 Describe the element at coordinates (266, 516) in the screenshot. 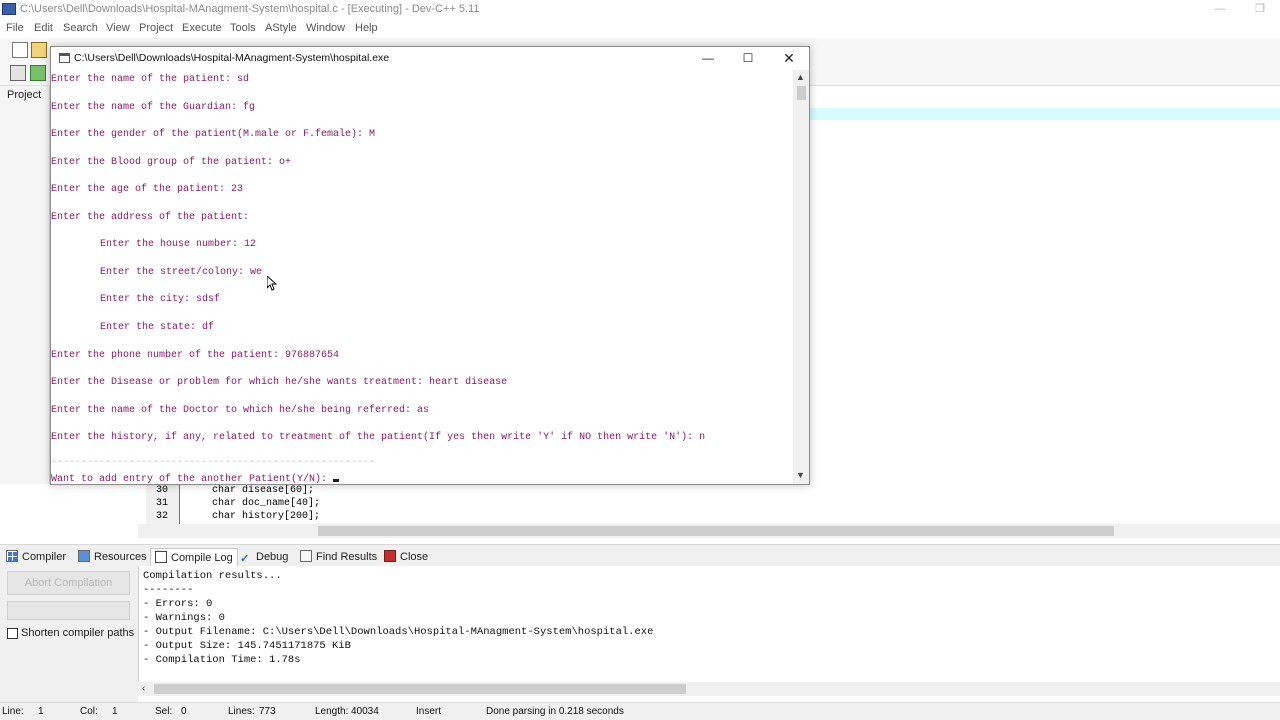

I see `code-line: char history[200];` at that location.